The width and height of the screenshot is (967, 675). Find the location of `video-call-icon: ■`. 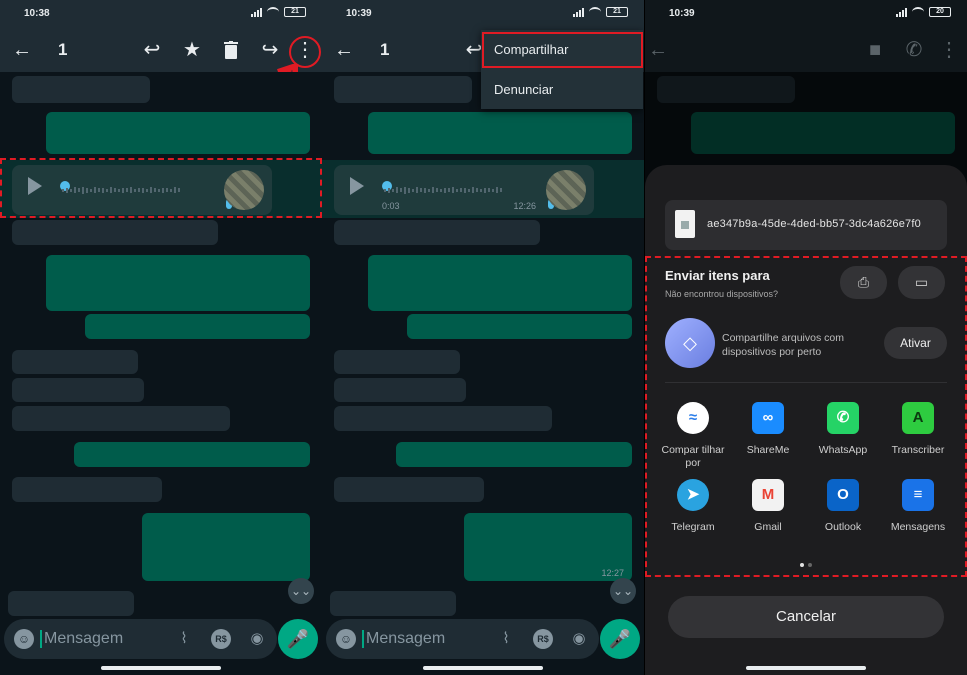

video-call-icon: ■ is located at coordinates (875, 50).